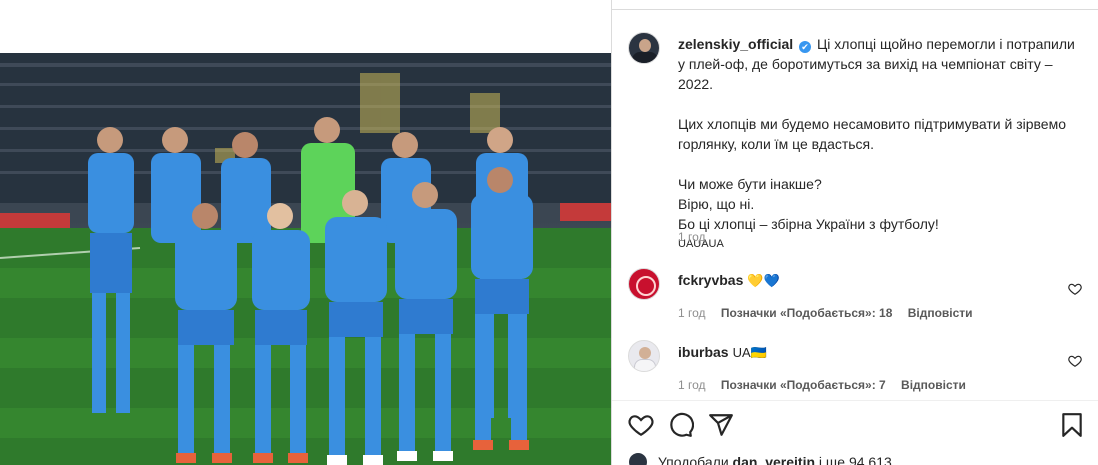 The height and width of the screenshot is (465, 1098). Describe the element at coordinates (692, 237) in the screenshot. I see `post-time: 1 год` at that location.